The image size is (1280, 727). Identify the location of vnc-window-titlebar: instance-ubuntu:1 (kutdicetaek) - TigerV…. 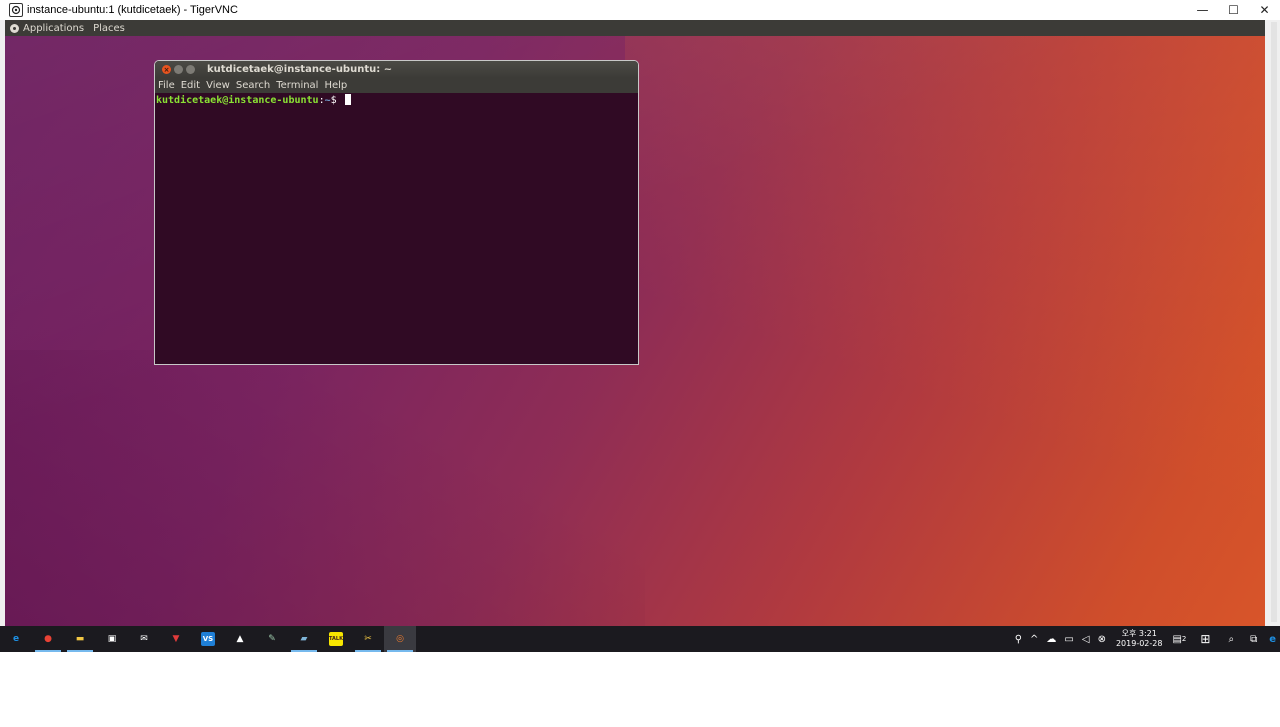
(640, 10).